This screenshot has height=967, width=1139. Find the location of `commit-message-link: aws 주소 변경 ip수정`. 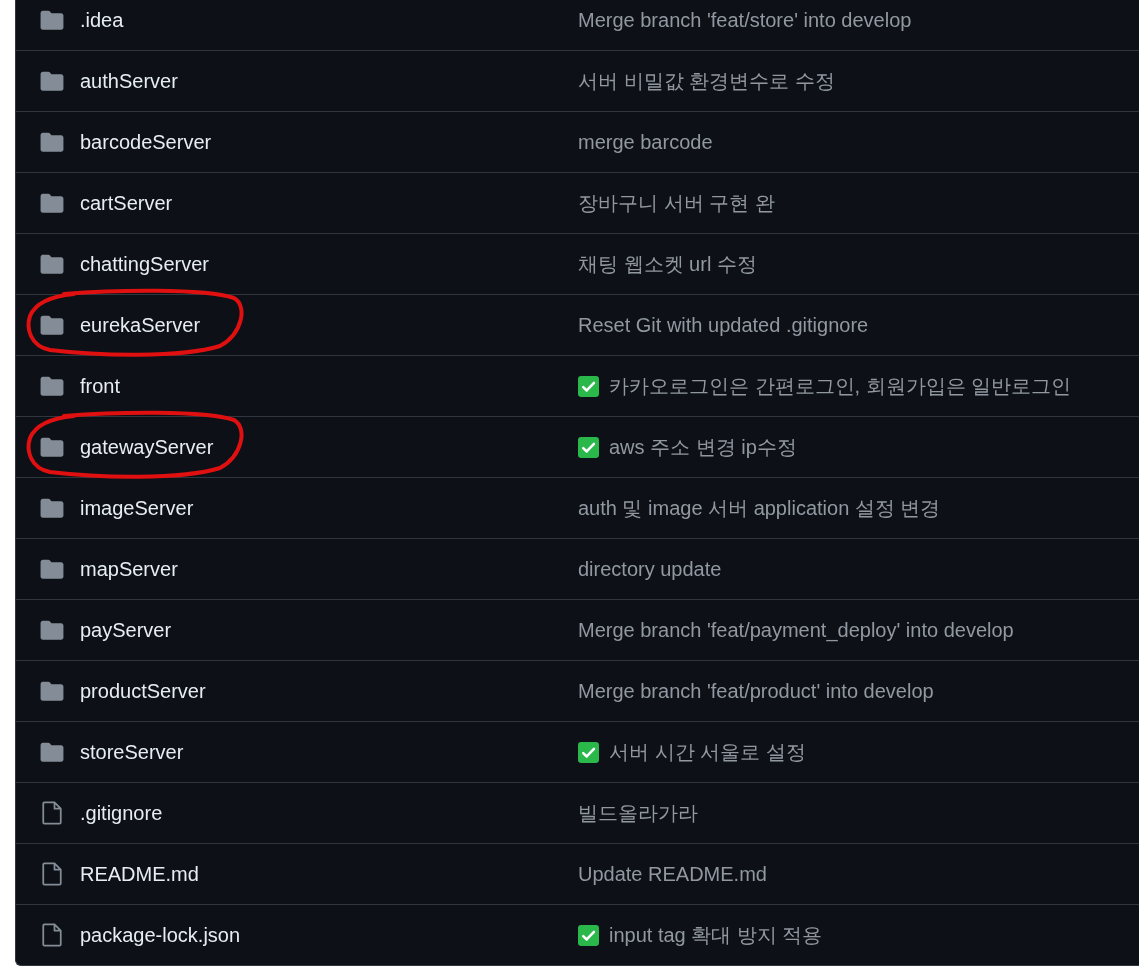

commit-message-link: aws 주소 변경 ip수정 is located at coordinates (703, 447).